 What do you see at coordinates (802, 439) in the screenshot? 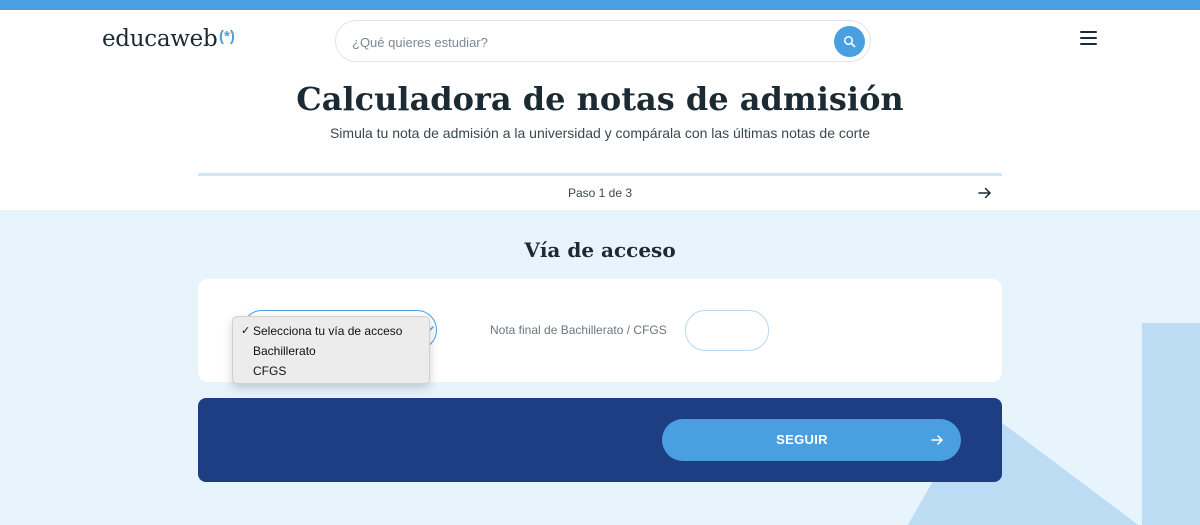
I see `seguir-button-label: SEGUIR` at bounding box center [802, 439].